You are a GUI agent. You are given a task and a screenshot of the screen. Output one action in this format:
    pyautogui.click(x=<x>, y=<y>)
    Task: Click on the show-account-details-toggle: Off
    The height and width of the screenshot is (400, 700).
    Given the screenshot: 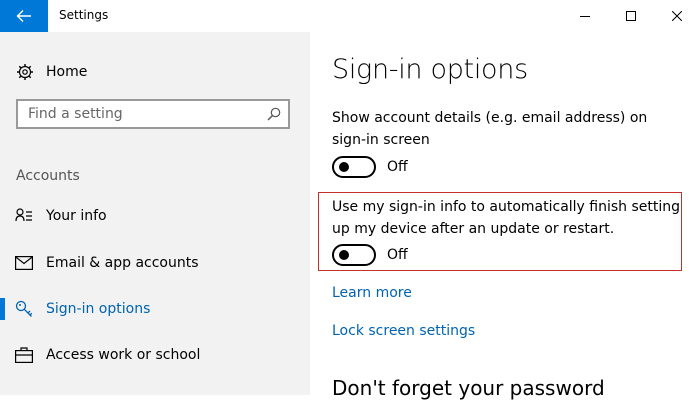 What is the action you would take?
    pyautogui.click(x=370, y=167)
    